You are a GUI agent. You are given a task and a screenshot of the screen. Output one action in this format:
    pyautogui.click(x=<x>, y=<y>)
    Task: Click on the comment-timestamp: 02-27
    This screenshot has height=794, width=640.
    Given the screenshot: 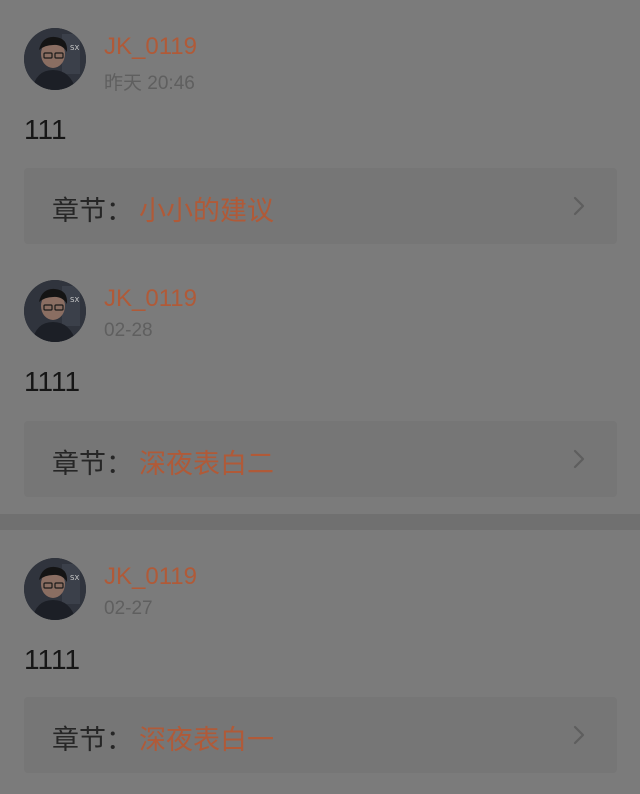 What is the action you would take?
    pyautogui.click(x=128, y=608)
    